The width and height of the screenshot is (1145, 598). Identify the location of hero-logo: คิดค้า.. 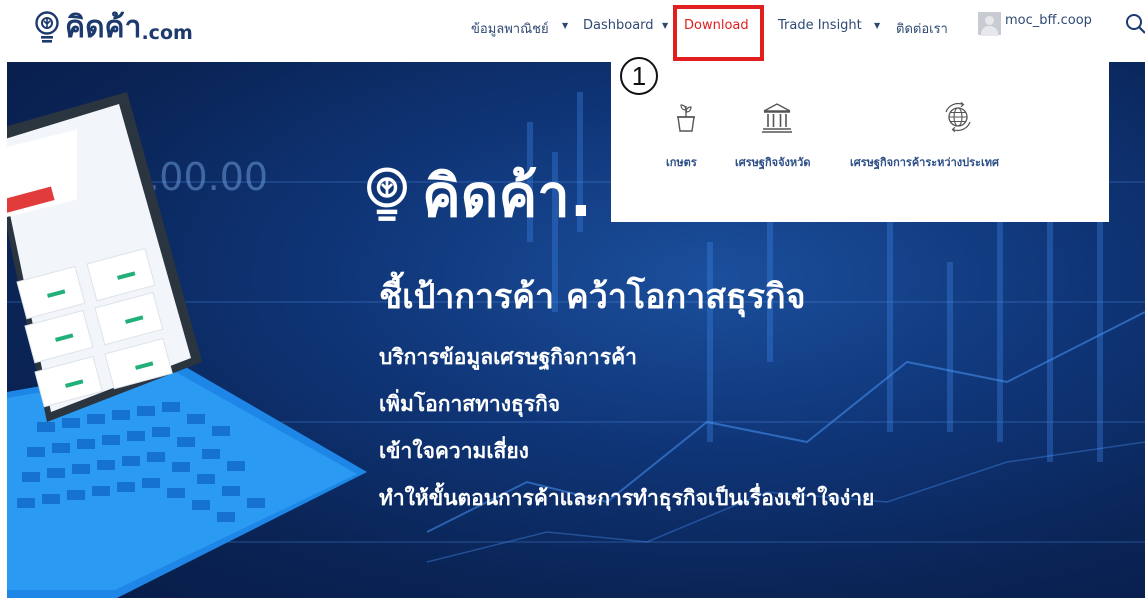
(477, 196).